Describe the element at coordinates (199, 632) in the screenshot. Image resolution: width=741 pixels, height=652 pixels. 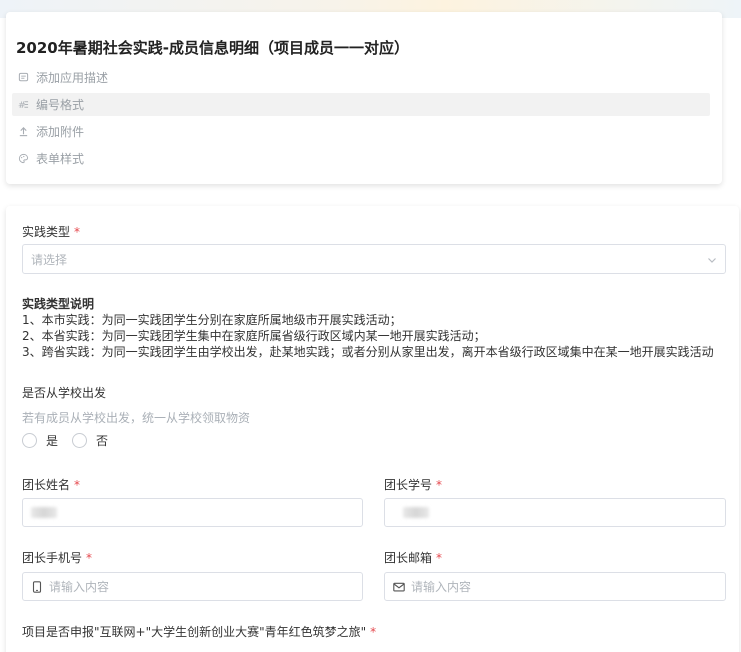
I see `project-declare-label: 项目是否申报"互联网+"大学生创新创业大赛"青年红色筑梦之旅" *` at that location.